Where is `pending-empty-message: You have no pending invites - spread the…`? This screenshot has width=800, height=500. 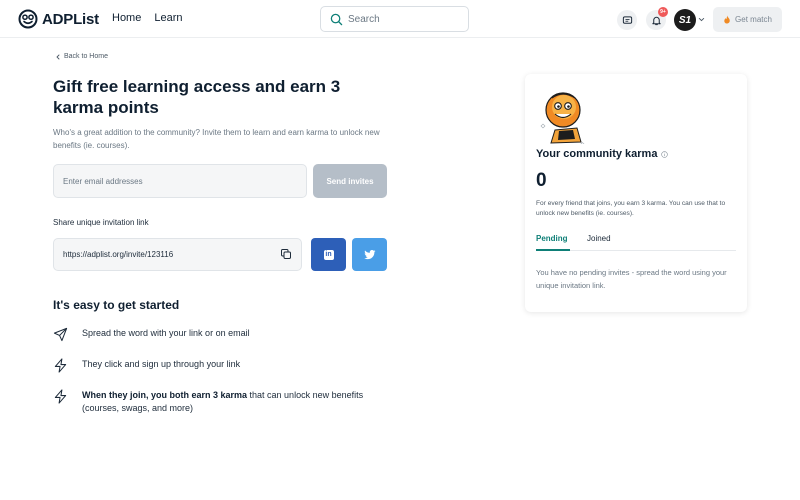
pending-empty-message: You have no pending invites - spread the… is located at coordinates (631, 279).